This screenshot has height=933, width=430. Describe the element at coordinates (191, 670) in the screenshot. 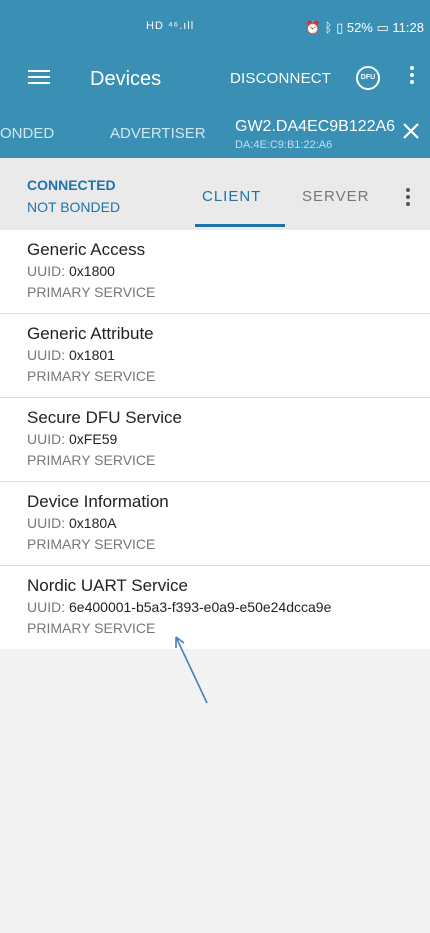

I see `annotation-arrow` at that location.